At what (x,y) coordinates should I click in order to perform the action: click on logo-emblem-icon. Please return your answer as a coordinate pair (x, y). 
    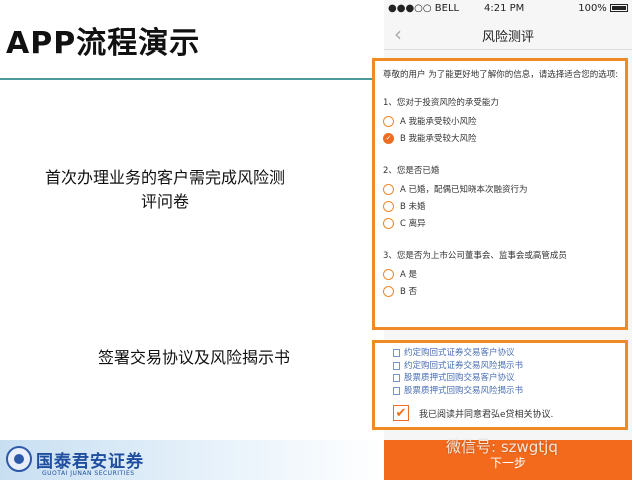
    Looking at the image, I should click on (19, 459).